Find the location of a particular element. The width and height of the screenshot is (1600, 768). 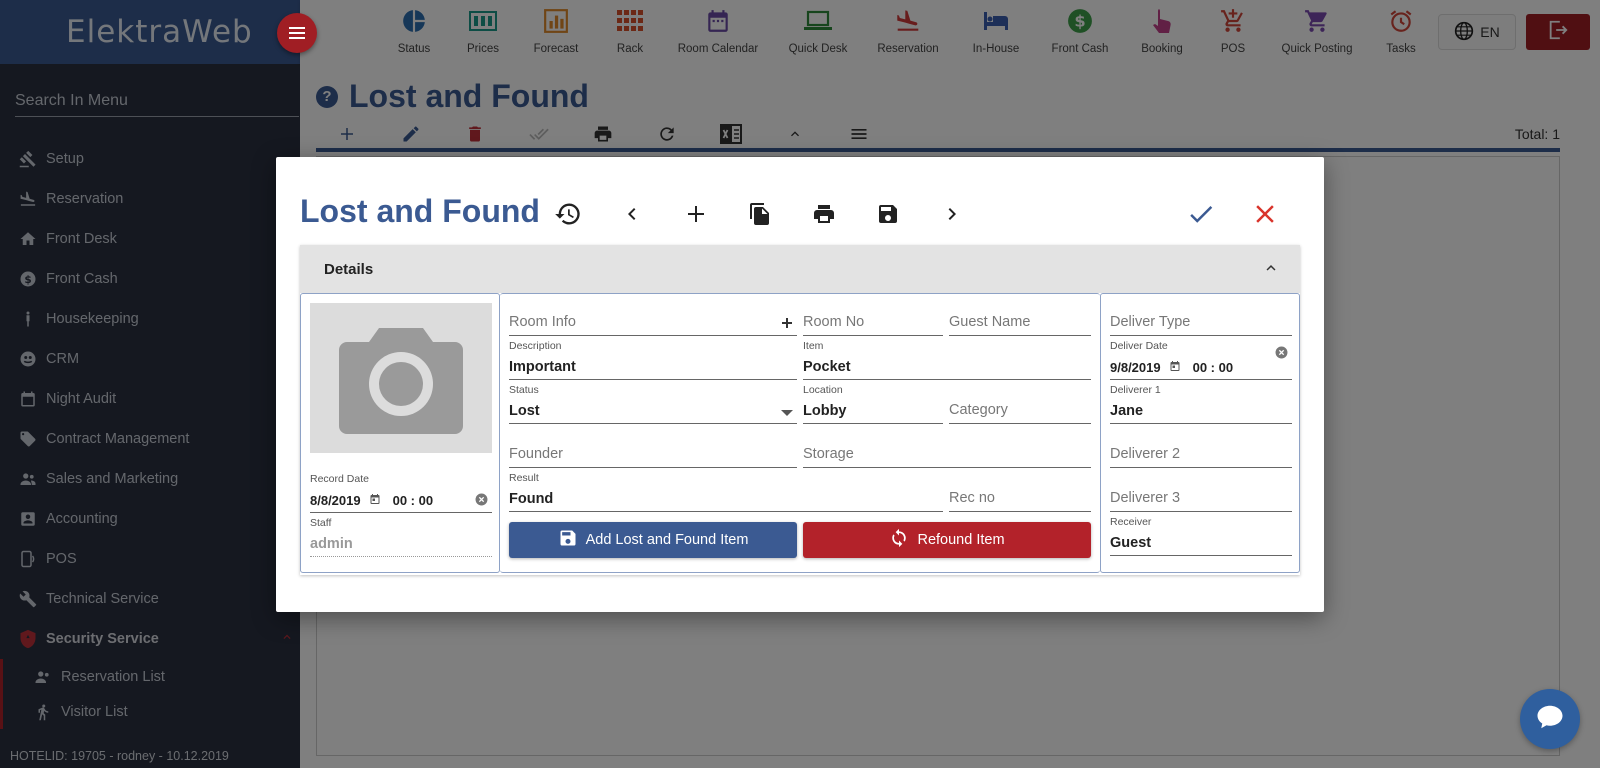

founder-field: Founder is located at coordinates (653, 447).